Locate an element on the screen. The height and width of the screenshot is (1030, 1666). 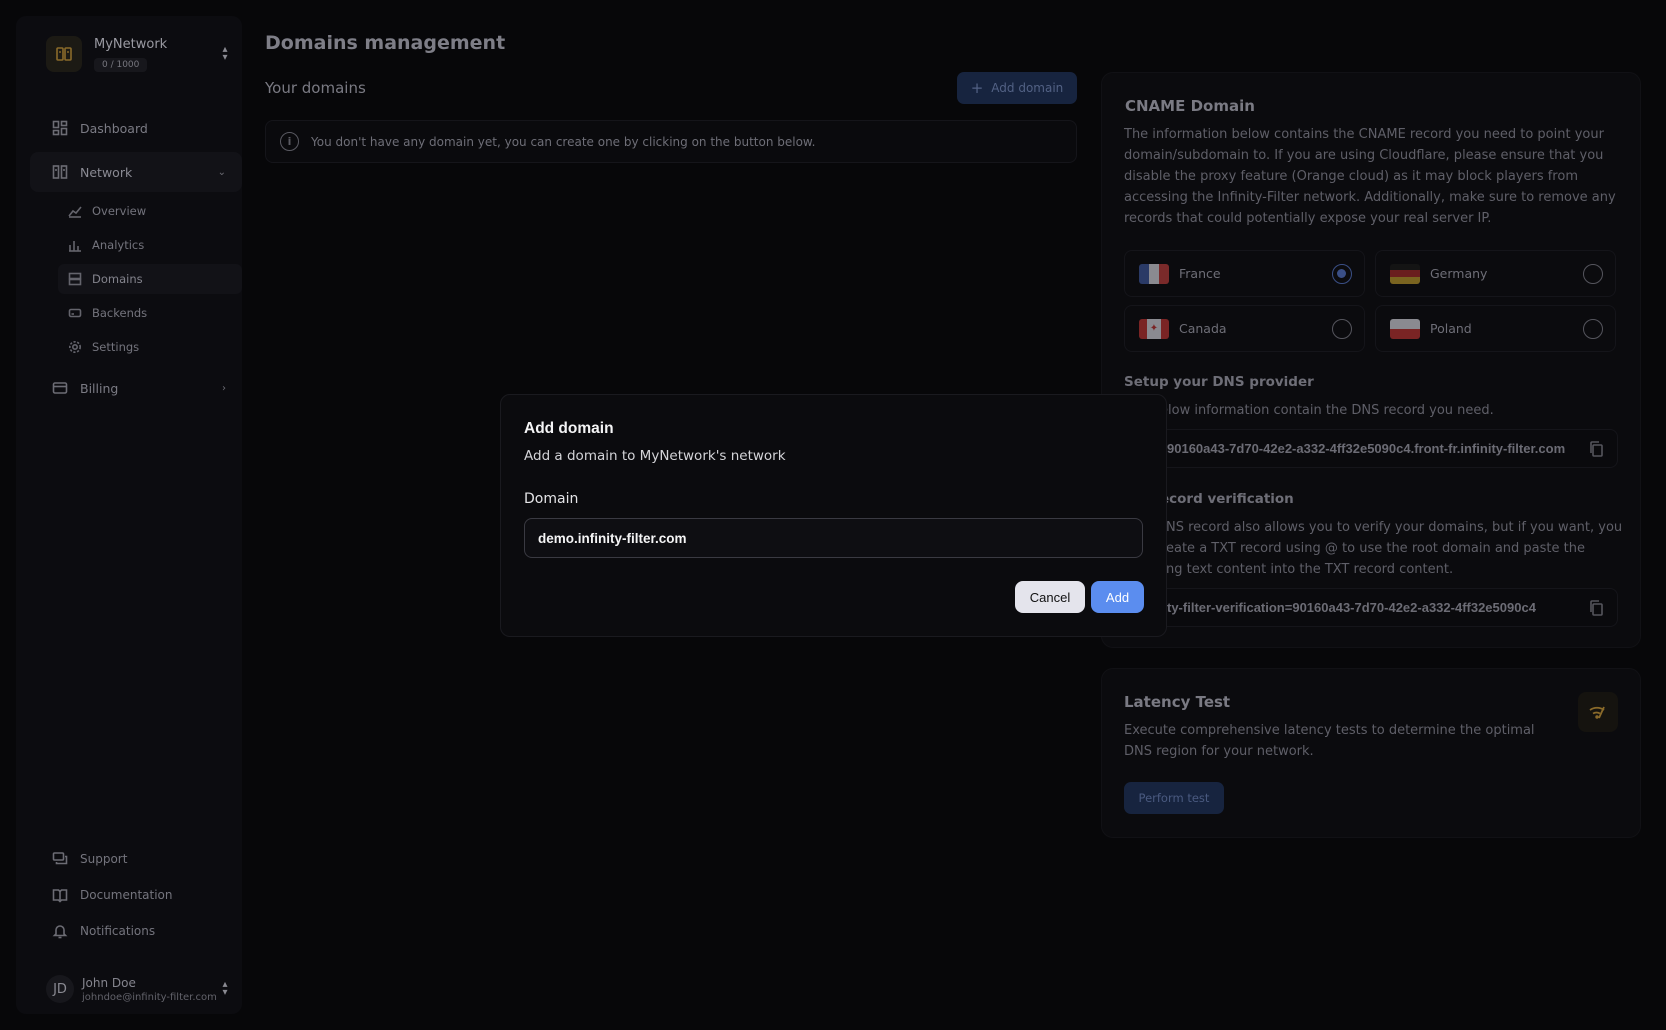
dialog-title: Add domain is located at coordinates (569, 428).